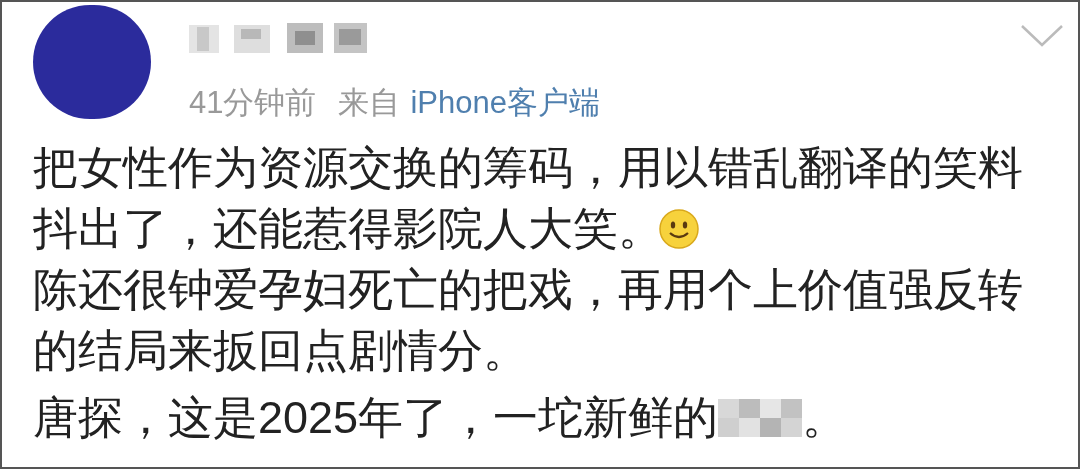 The width and height of the screenshot is (1080, 469). I want to click on post-text-line: 把女性作为资源交换的筹码，用以错乱翻译的笑料, so click(528, 168).